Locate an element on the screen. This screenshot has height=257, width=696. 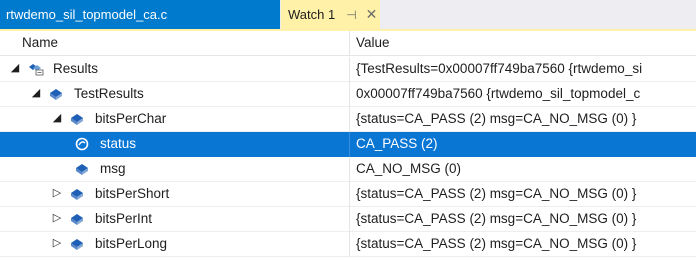
row-name: Results is located at coordinates (76, 68).